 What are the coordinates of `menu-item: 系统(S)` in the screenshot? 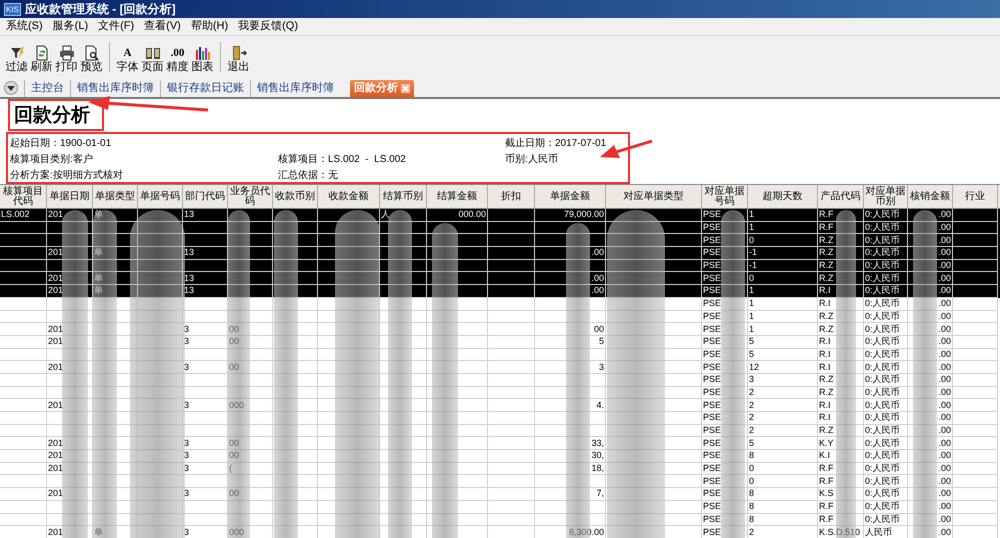 It's located at (24, 26).